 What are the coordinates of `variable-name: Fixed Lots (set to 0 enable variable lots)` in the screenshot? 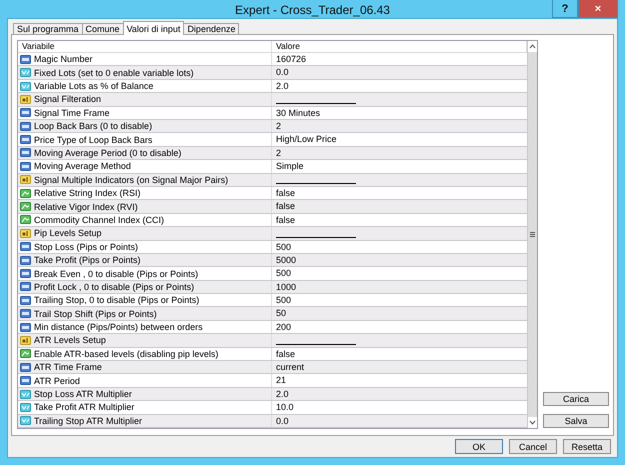 It's located at (114, 73).